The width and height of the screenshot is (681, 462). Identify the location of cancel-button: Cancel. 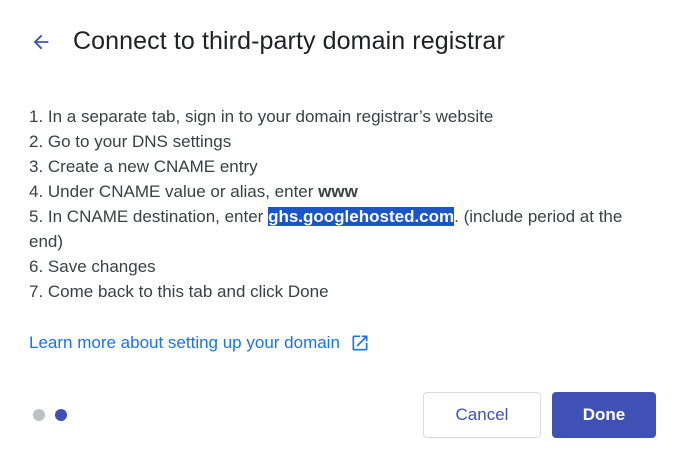
(482, 415).